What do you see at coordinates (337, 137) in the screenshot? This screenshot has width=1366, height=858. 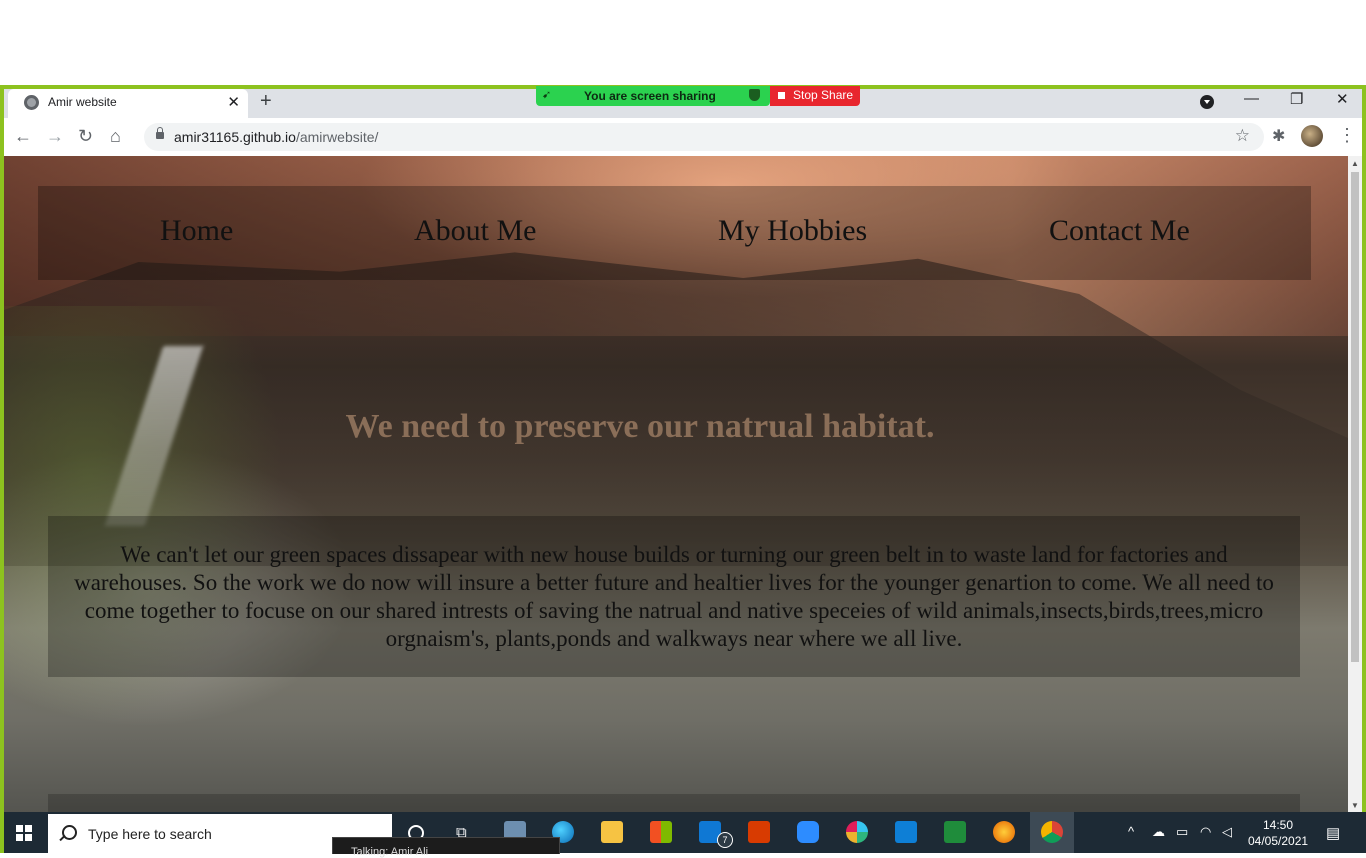 I see `url-path: /amirwebsite/` at bounding box center [337, 137].